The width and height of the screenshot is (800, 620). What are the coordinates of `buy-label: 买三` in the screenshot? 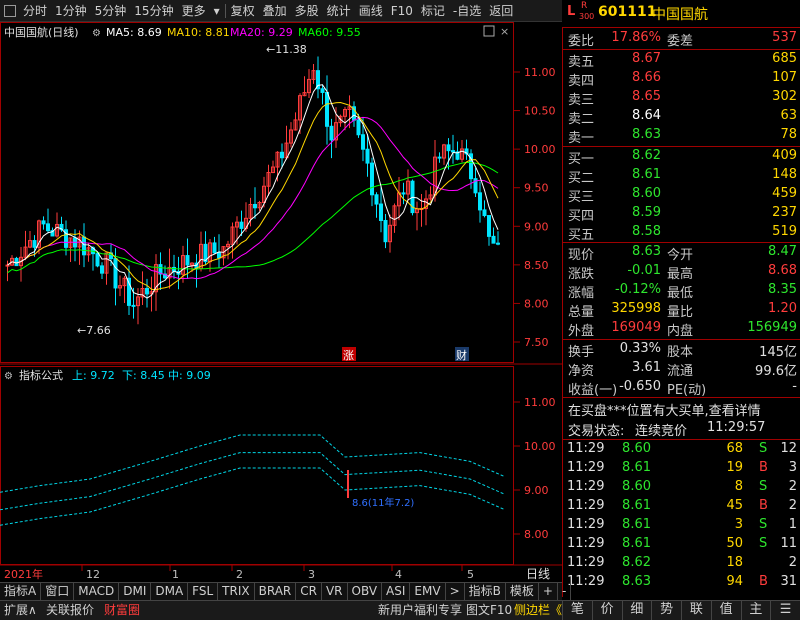 It's located at (581, 197).